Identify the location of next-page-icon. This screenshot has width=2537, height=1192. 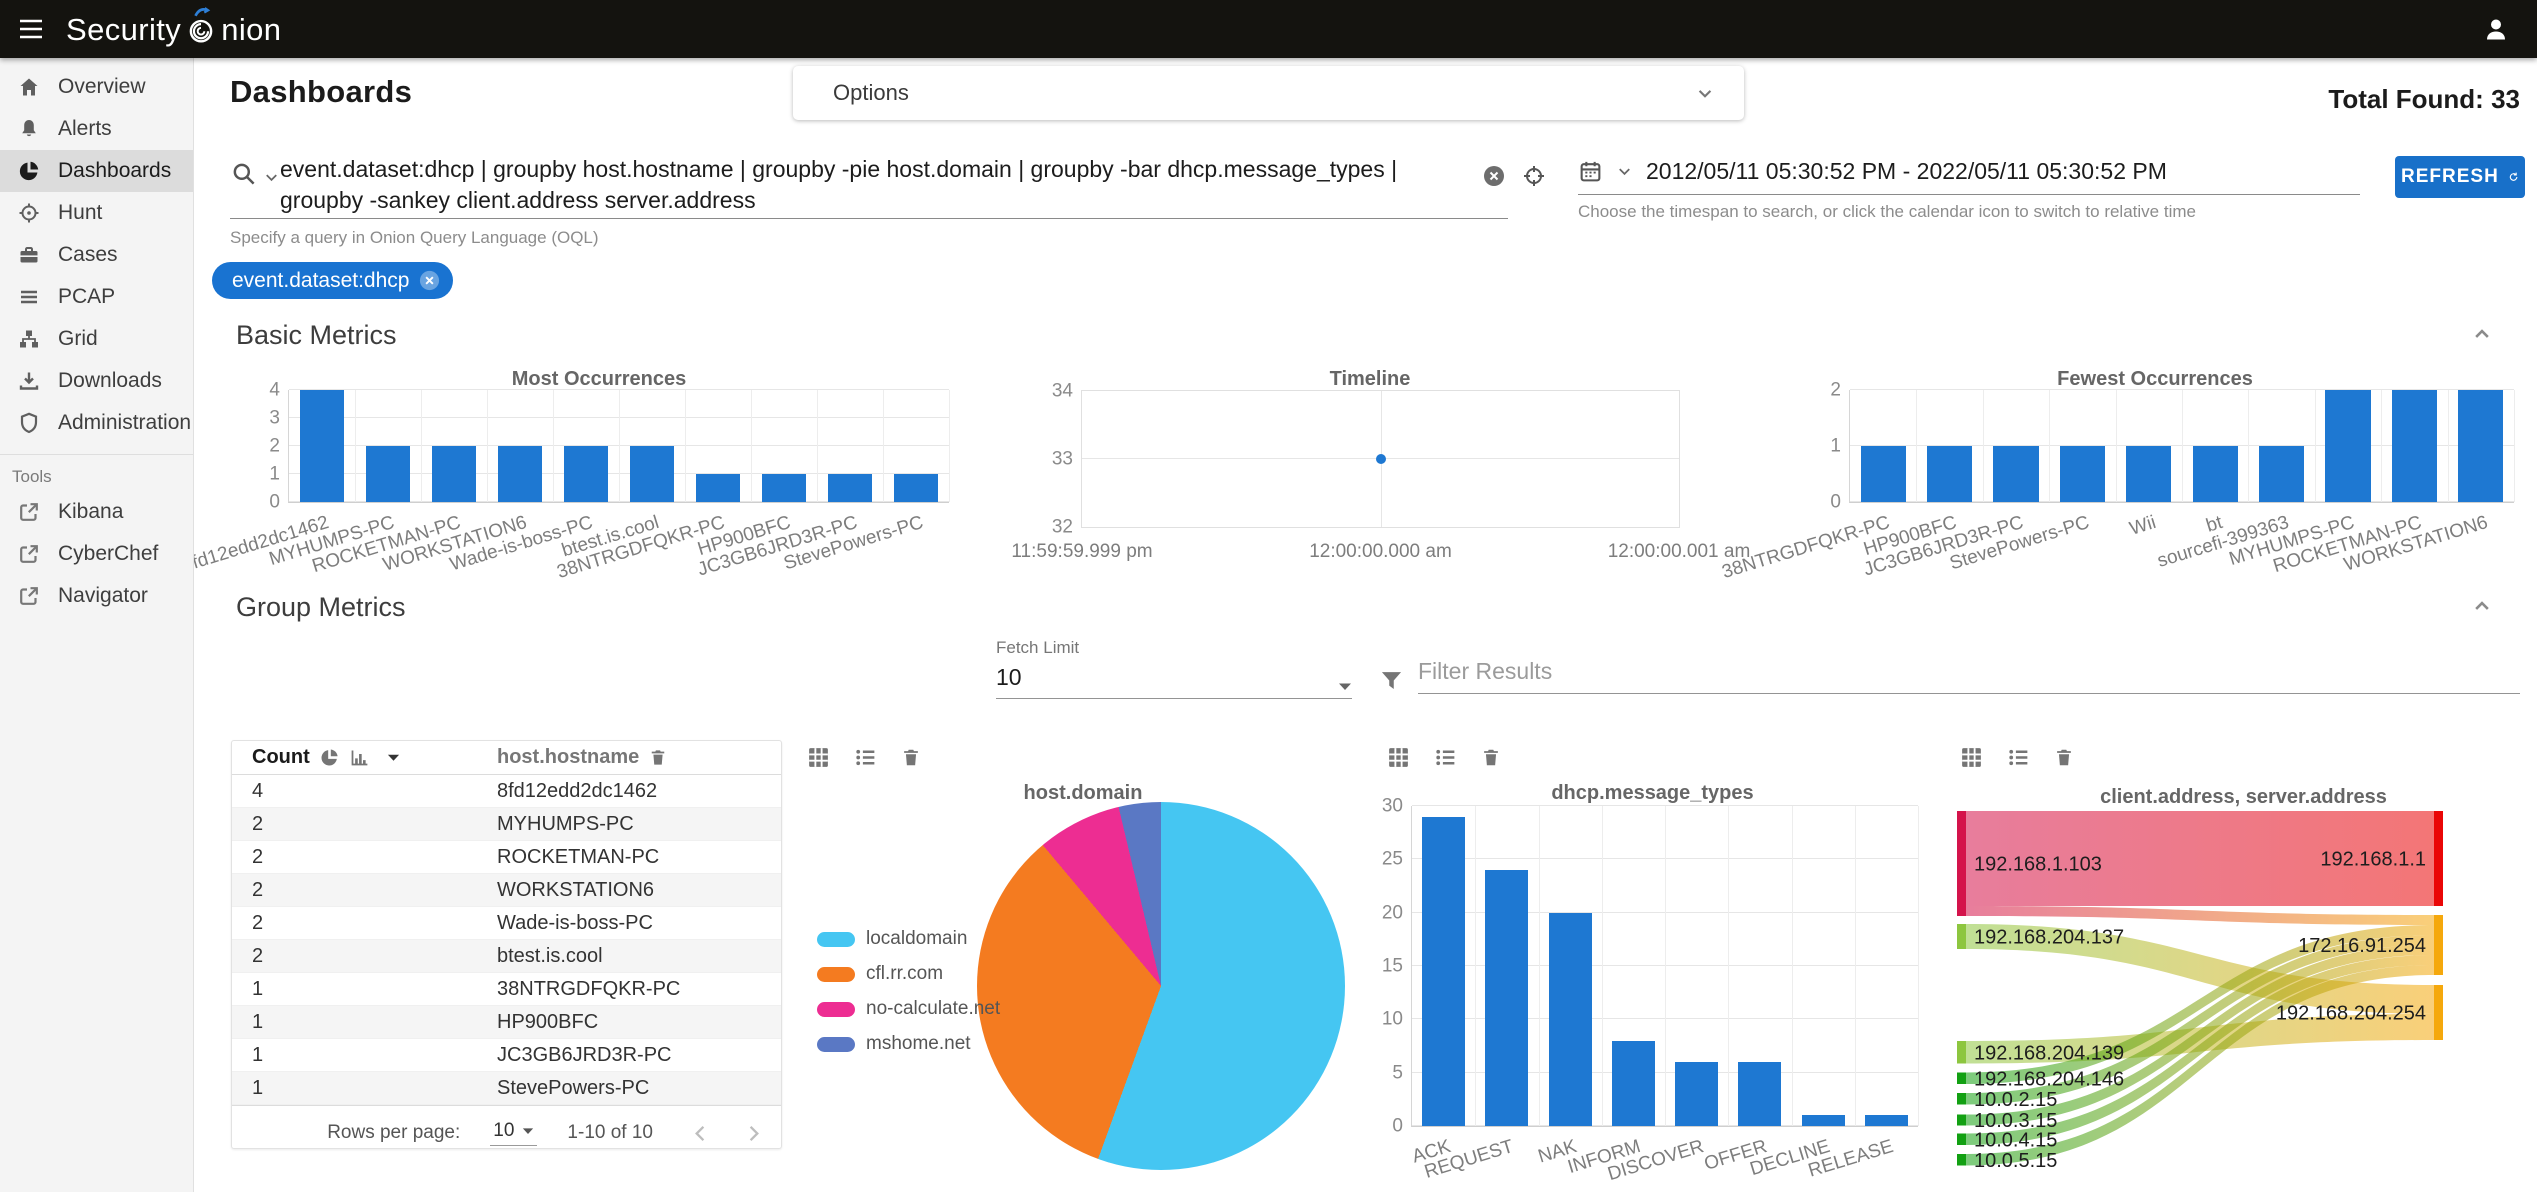
(753, 1133).